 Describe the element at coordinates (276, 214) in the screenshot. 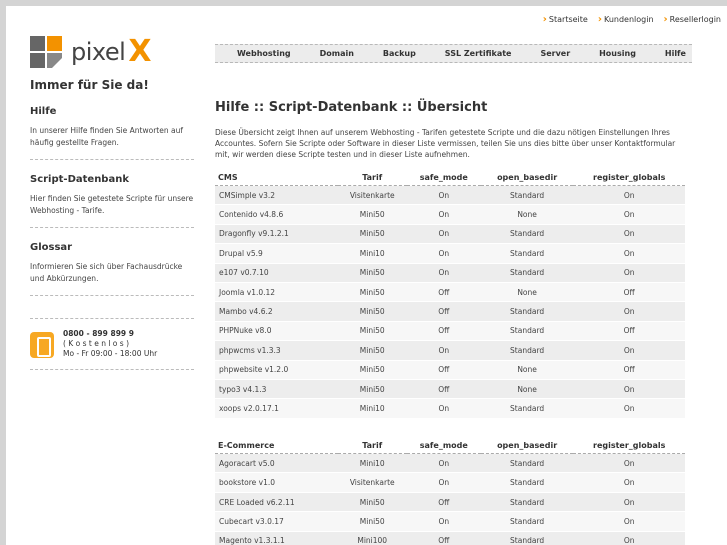

I see `table-cell: Contenido v4.8.6` at that location.